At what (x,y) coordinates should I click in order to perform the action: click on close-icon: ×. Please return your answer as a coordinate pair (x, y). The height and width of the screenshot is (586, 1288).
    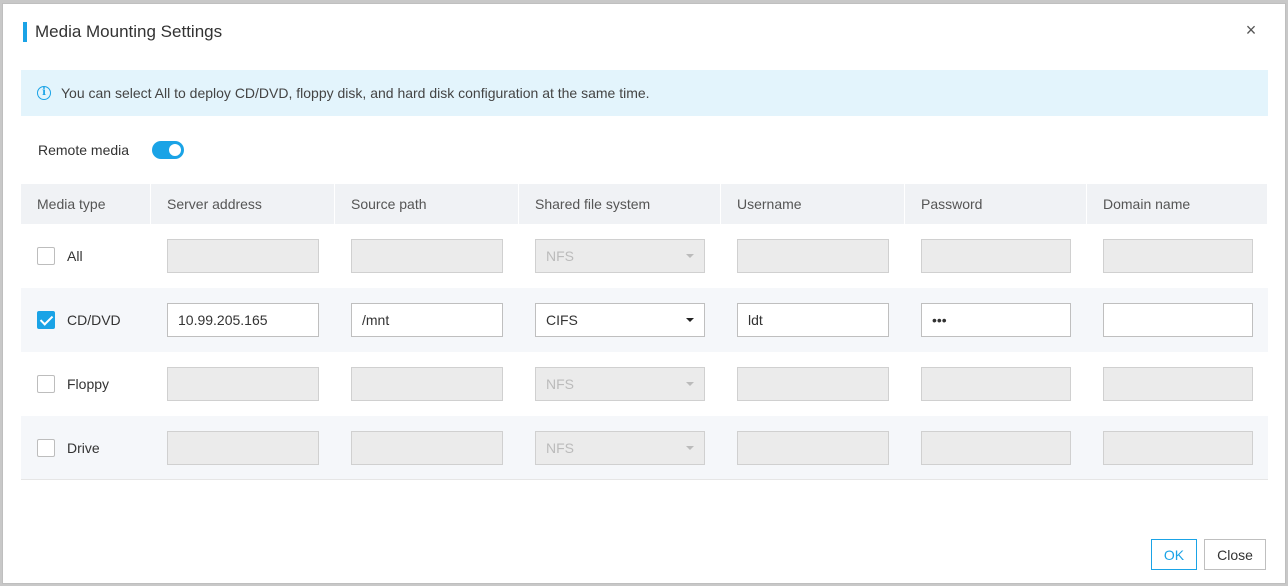
    Looking at the image, I should click on (1251, 30).